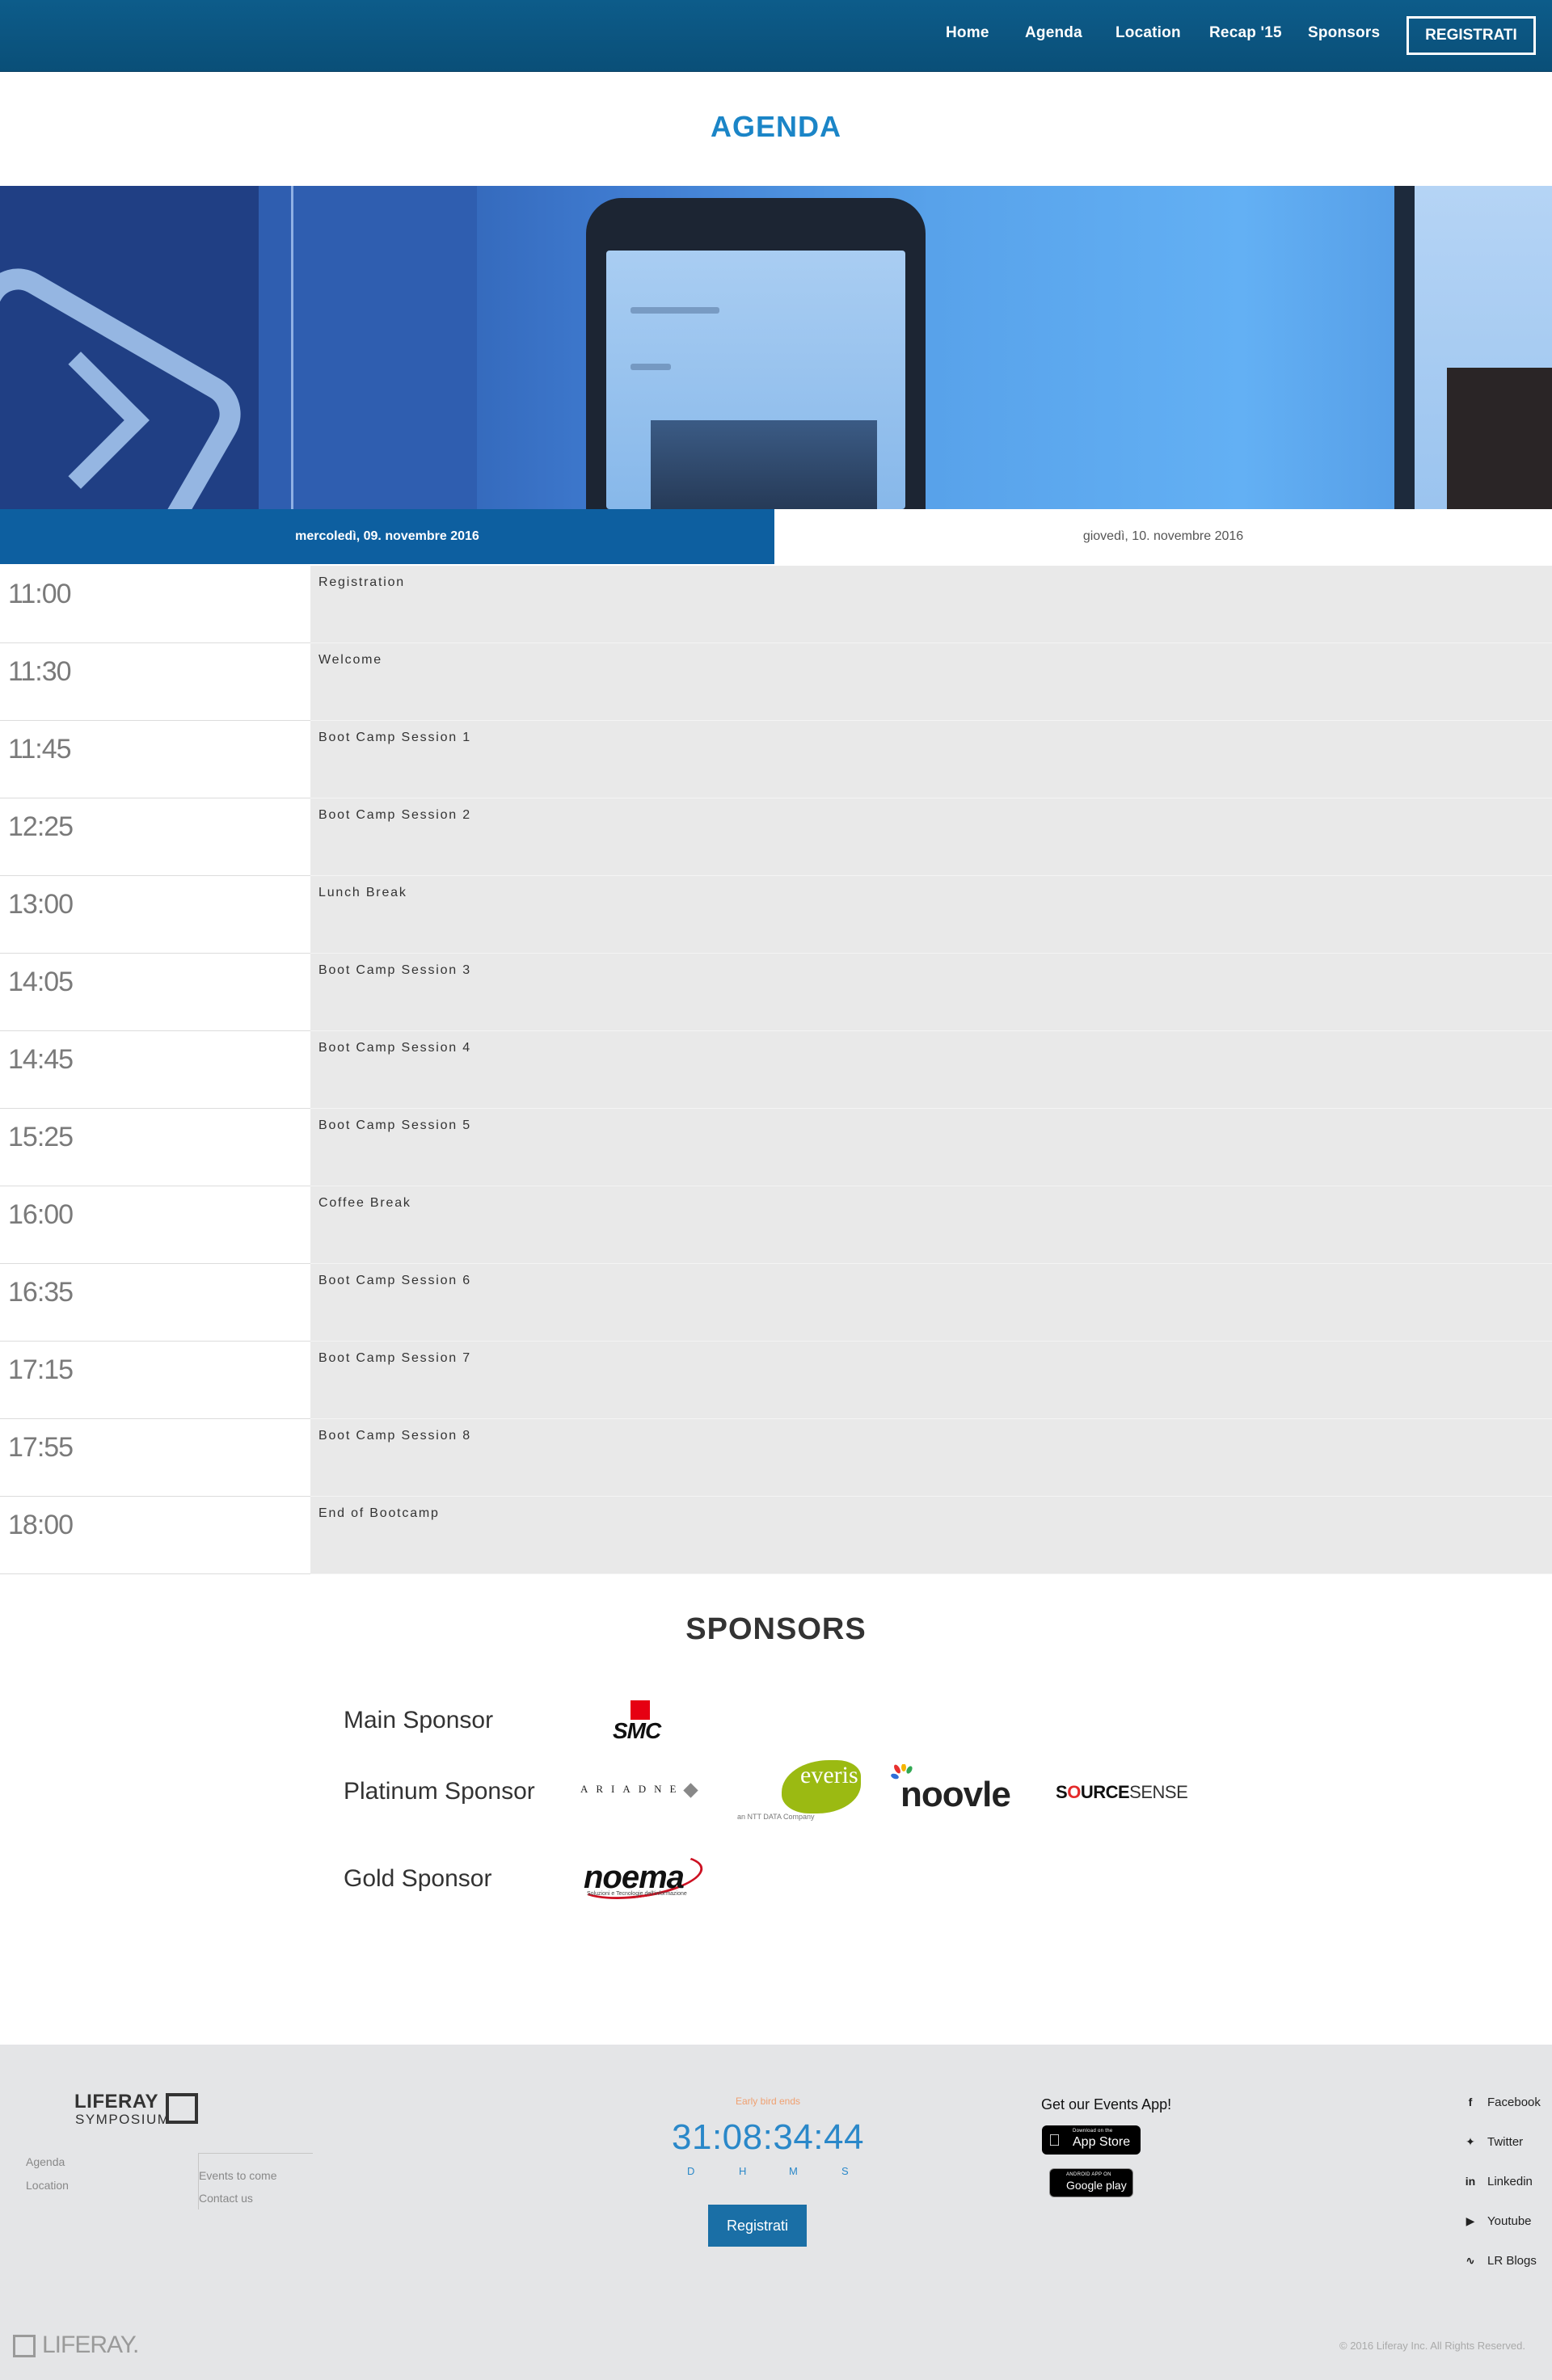  I want to click on social-label: Facebook, so click(1514, 2102).